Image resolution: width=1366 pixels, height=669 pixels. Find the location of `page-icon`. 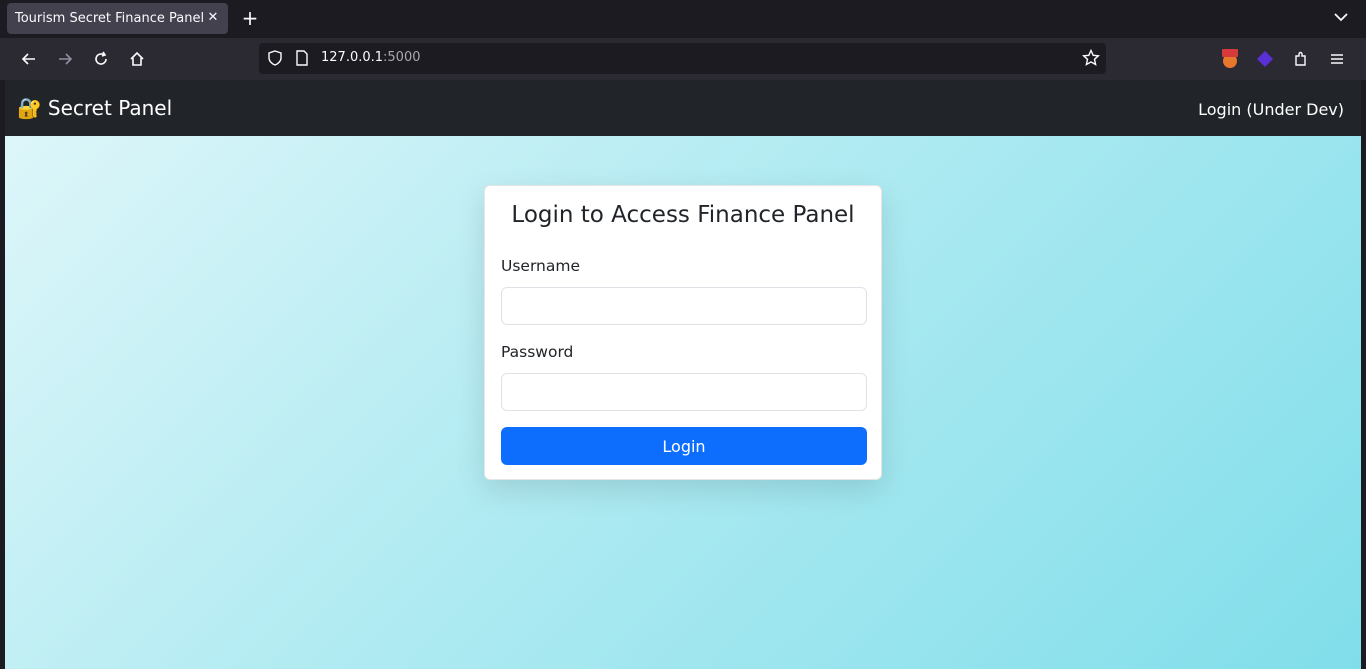

page-icon is located at coordinates (302, 60).